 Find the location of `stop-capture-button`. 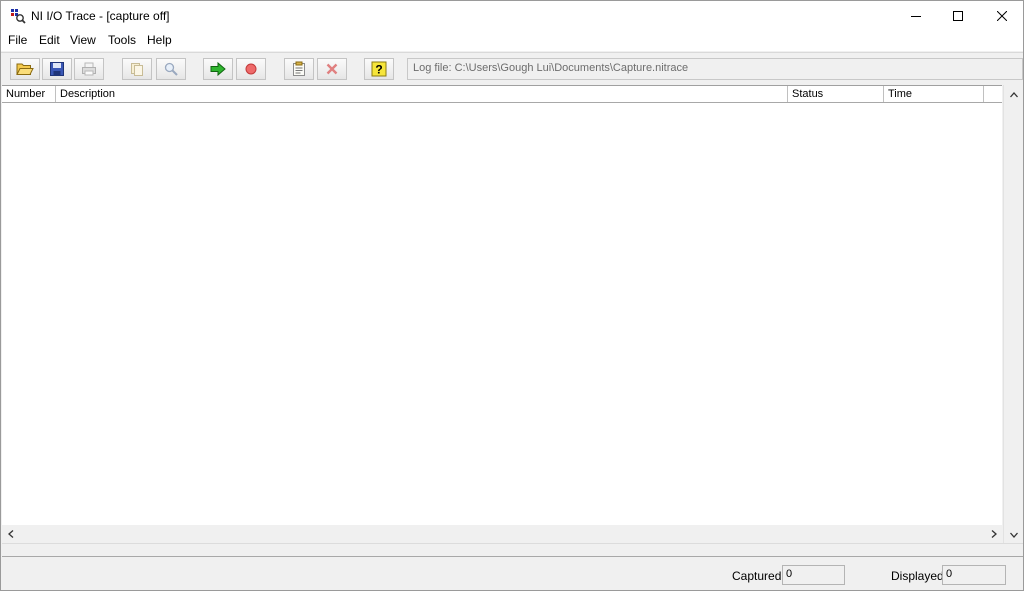

stop-capture-button is located at coordinates (251, 69).